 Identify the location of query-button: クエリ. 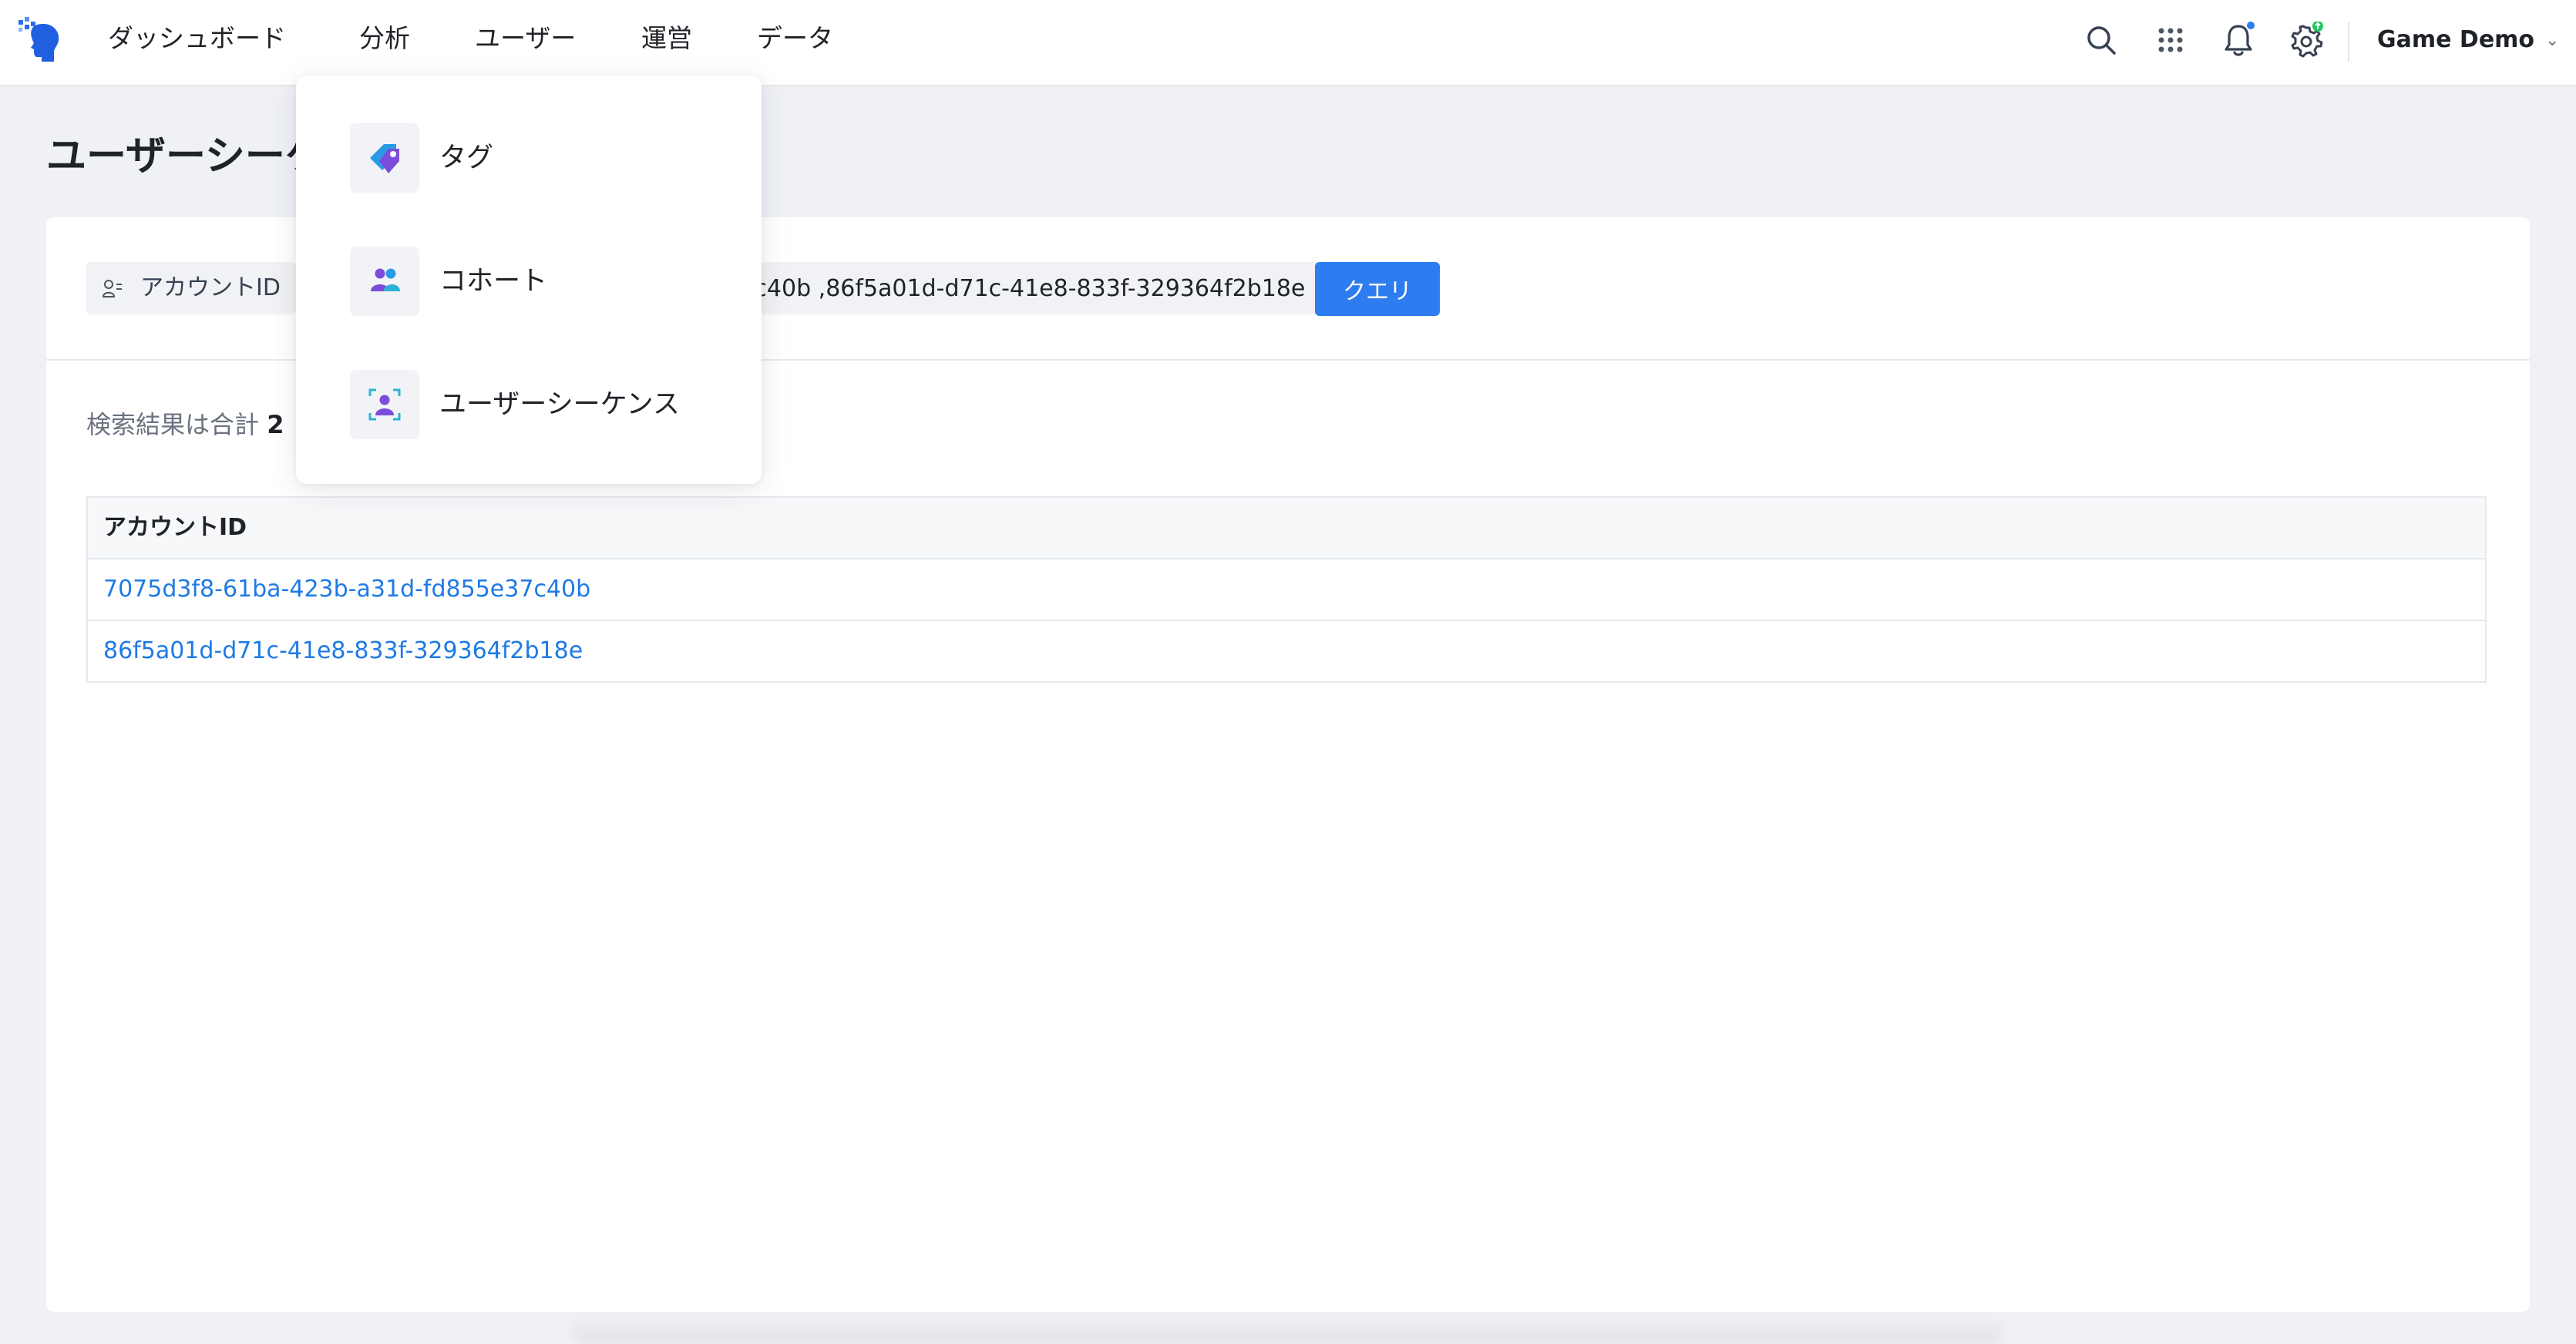
(1377, 289).